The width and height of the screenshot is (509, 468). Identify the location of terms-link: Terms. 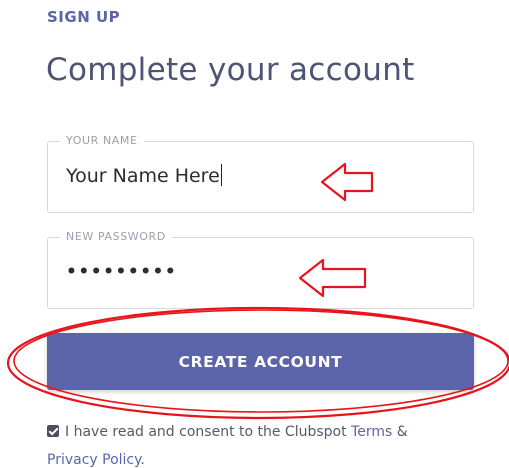
(371, 432).